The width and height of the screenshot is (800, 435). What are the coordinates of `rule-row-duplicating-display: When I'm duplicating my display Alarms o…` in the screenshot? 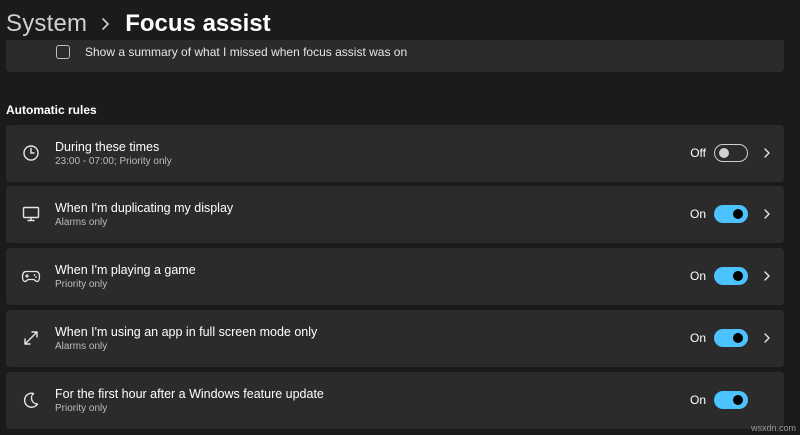 It's located at (395, 214).